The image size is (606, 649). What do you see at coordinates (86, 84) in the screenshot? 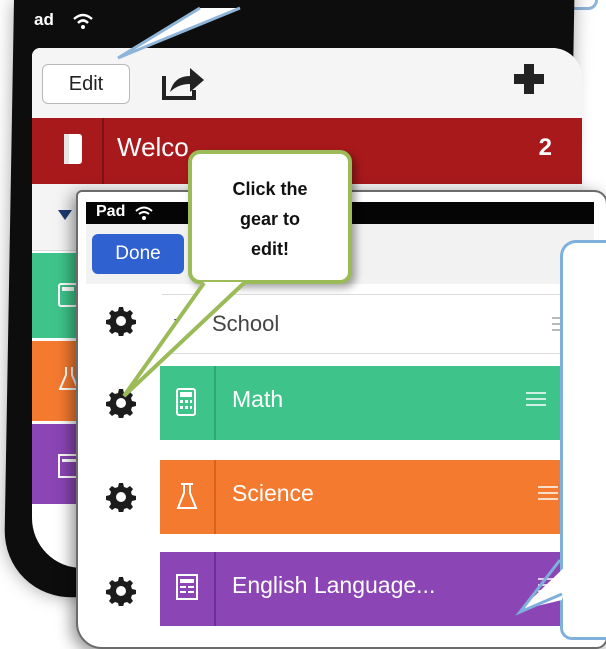
I see `edit-button: Edit` at bounding box center [86, 84].